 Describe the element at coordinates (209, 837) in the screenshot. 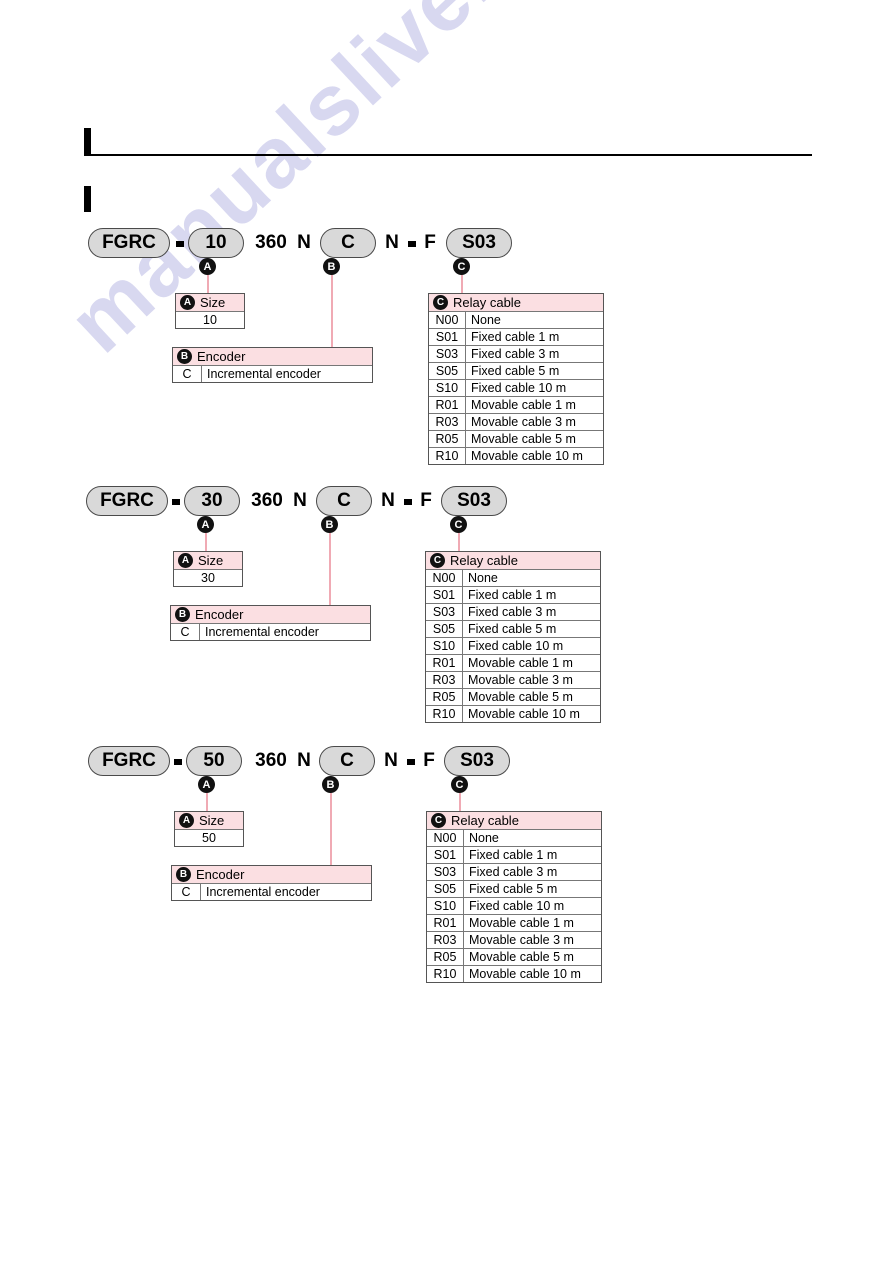

I see `table-row: 50` at that location.